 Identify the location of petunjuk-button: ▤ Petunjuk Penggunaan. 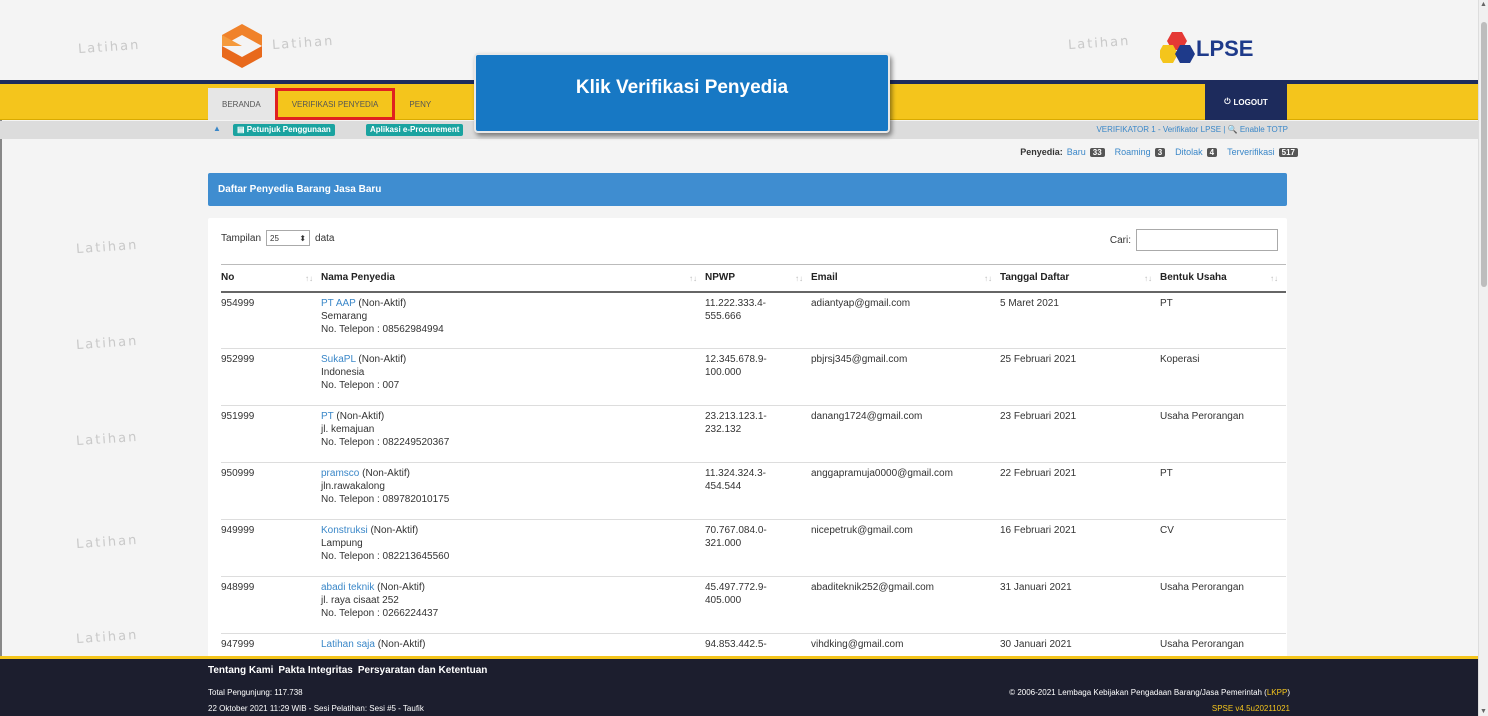
(284, 130).